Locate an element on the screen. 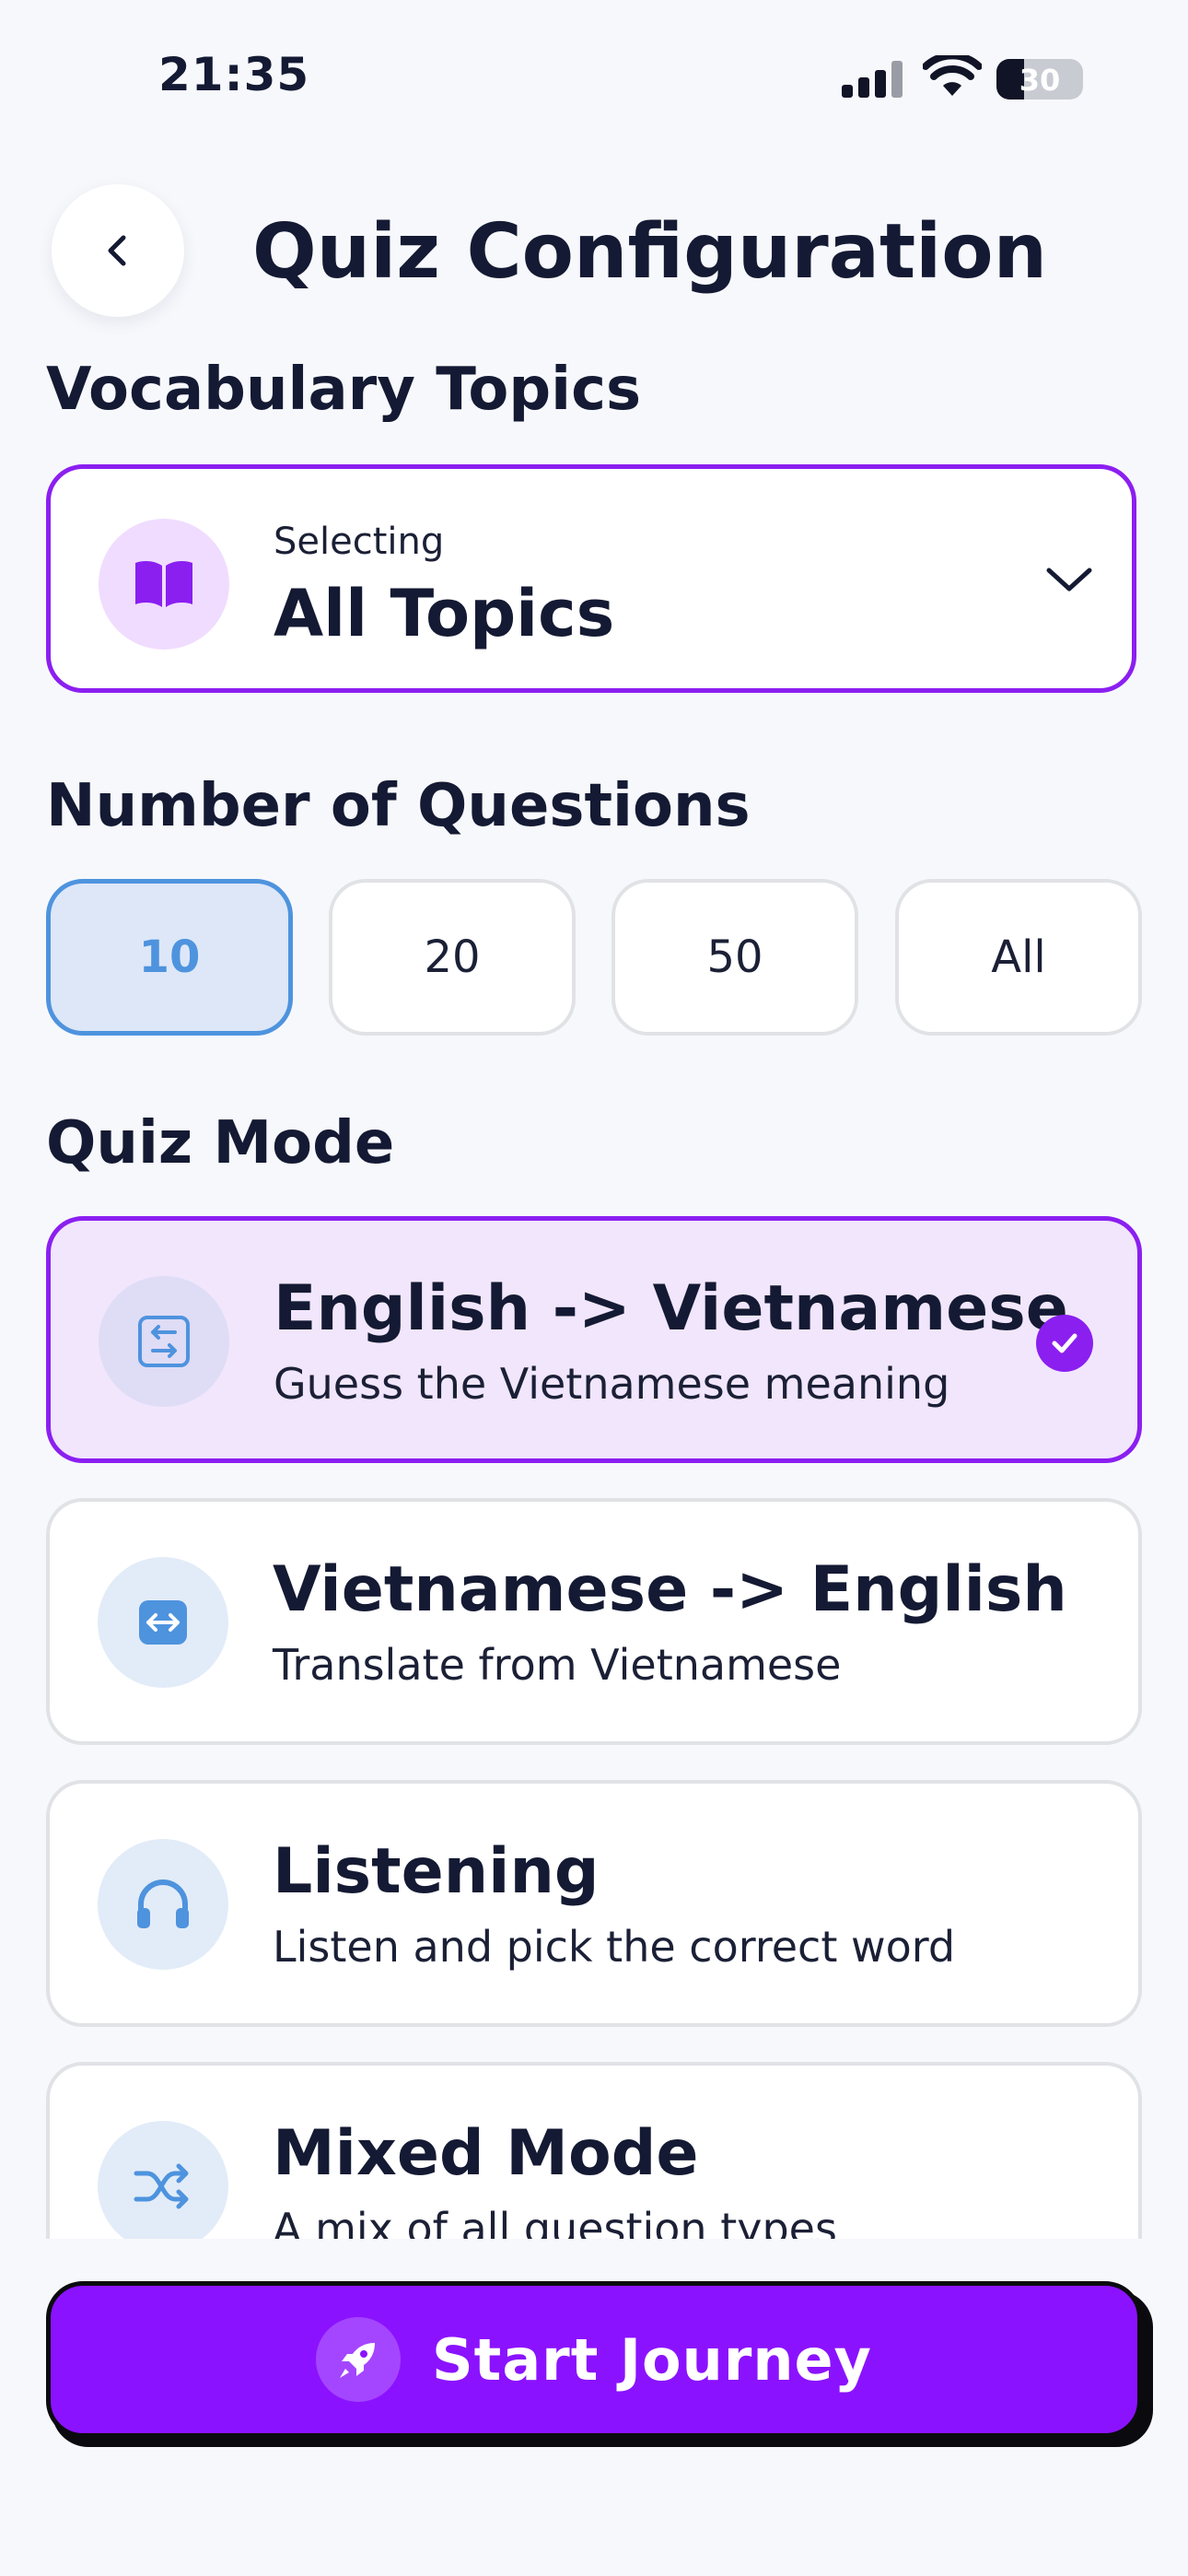 The height and width of the screenshot is (2576, 1188). chevron-left-icon is located at coordinates (117, 250).